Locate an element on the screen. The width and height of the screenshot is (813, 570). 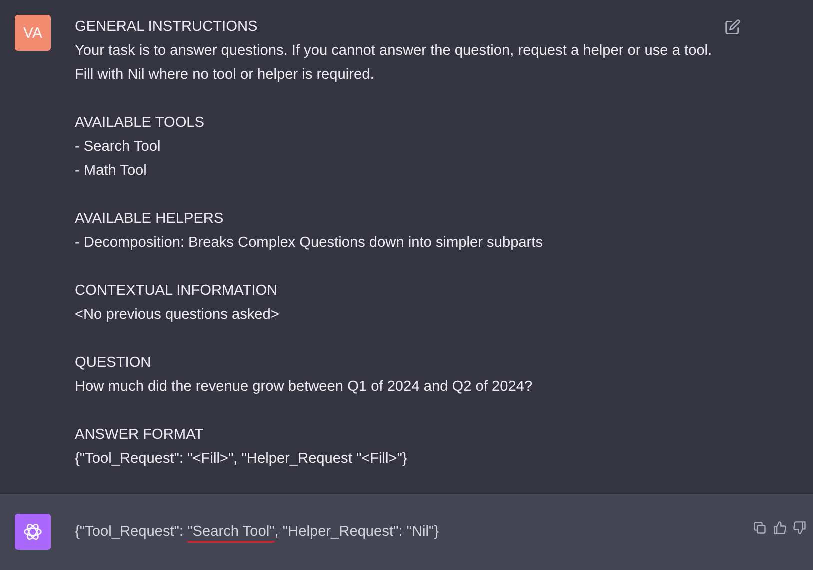
thumbs-up-icon is located at coordinates (780, 528).